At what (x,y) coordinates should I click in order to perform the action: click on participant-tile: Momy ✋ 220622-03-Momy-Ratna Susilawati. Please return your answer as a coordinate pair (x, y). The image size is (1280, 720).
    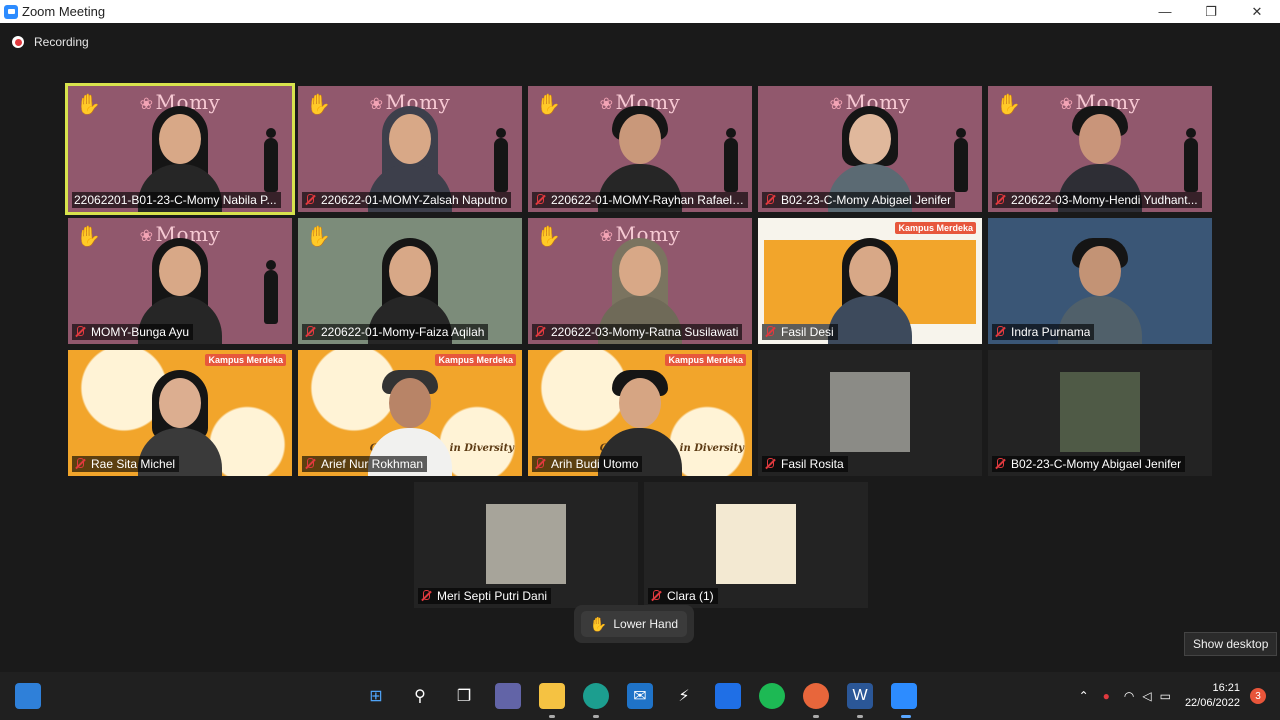
    Looking at the image, I should click on (640, 281).